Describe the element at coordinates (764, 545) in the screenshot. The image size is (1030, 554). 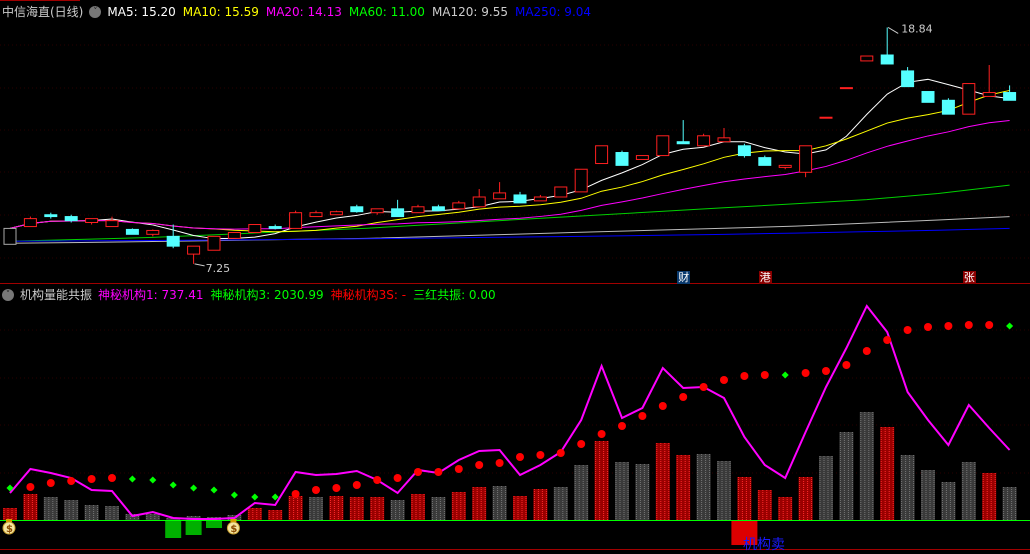
I see `sell-label: 机构卖` at that location.